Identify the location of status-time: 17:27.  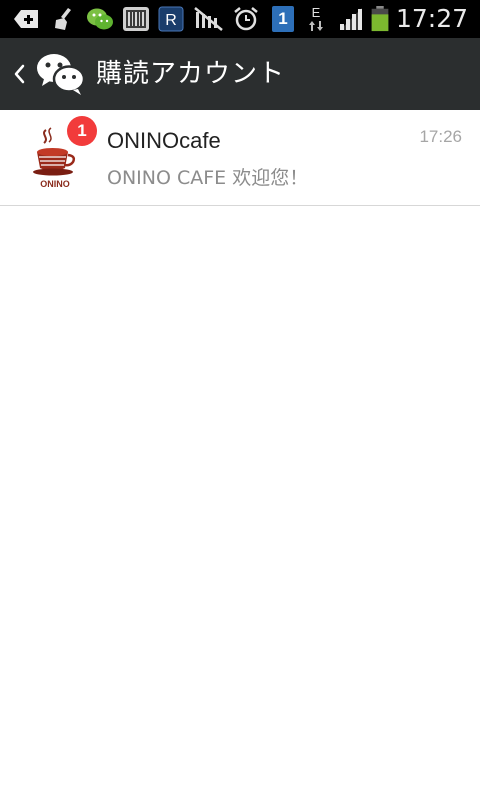
(431, 18).